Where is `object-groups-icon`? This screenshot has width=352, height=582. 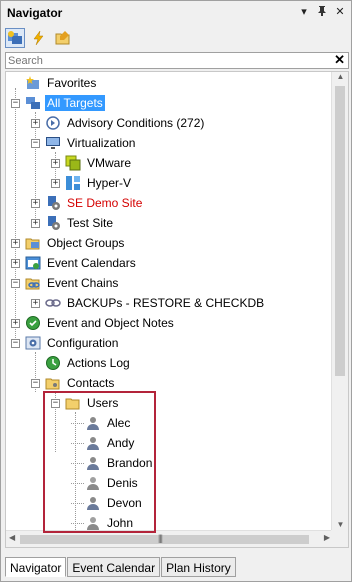 object-groups-icon is located at coordinates (32, 243).